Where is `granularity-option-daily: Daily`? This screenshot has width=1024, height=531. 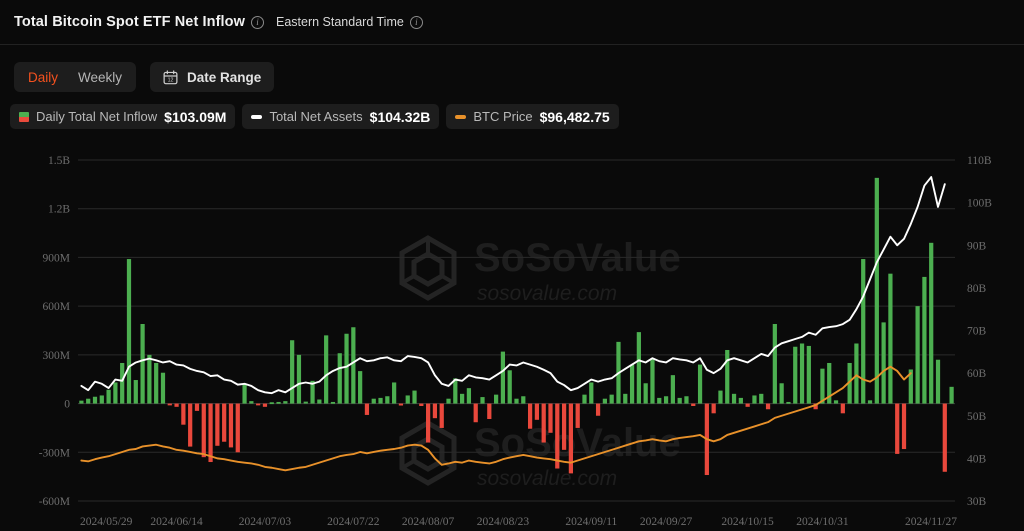 granularity-option-daily: Daily is located at coordinates (43, 77).